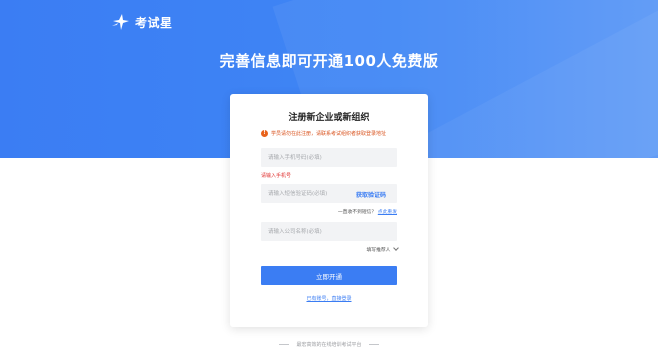 The height and width of the screenshot is (361, 658). What do you see at coordinates (329, 275) in the screenshot?
I see `submit-button: 立即开通` at bounding box center [329, 275].